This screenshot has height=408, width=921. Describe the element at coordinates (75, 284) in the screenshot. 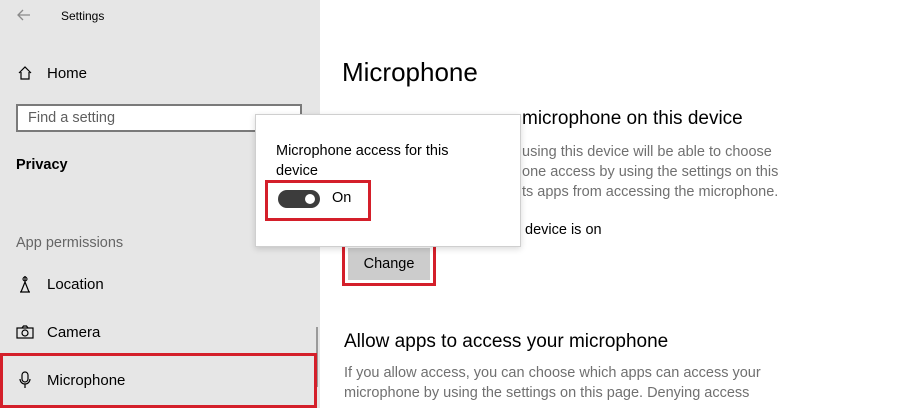

I see `sidebar-item-label: Location` at that location.